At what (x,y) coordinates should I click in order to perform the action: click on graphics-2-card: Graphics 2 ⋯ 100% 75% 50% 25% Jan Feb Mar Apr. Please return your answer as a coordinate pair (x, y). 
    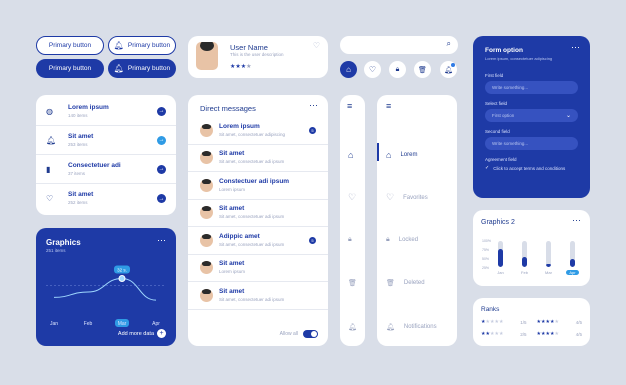
    Looking at the image, I should click on (531, 248).